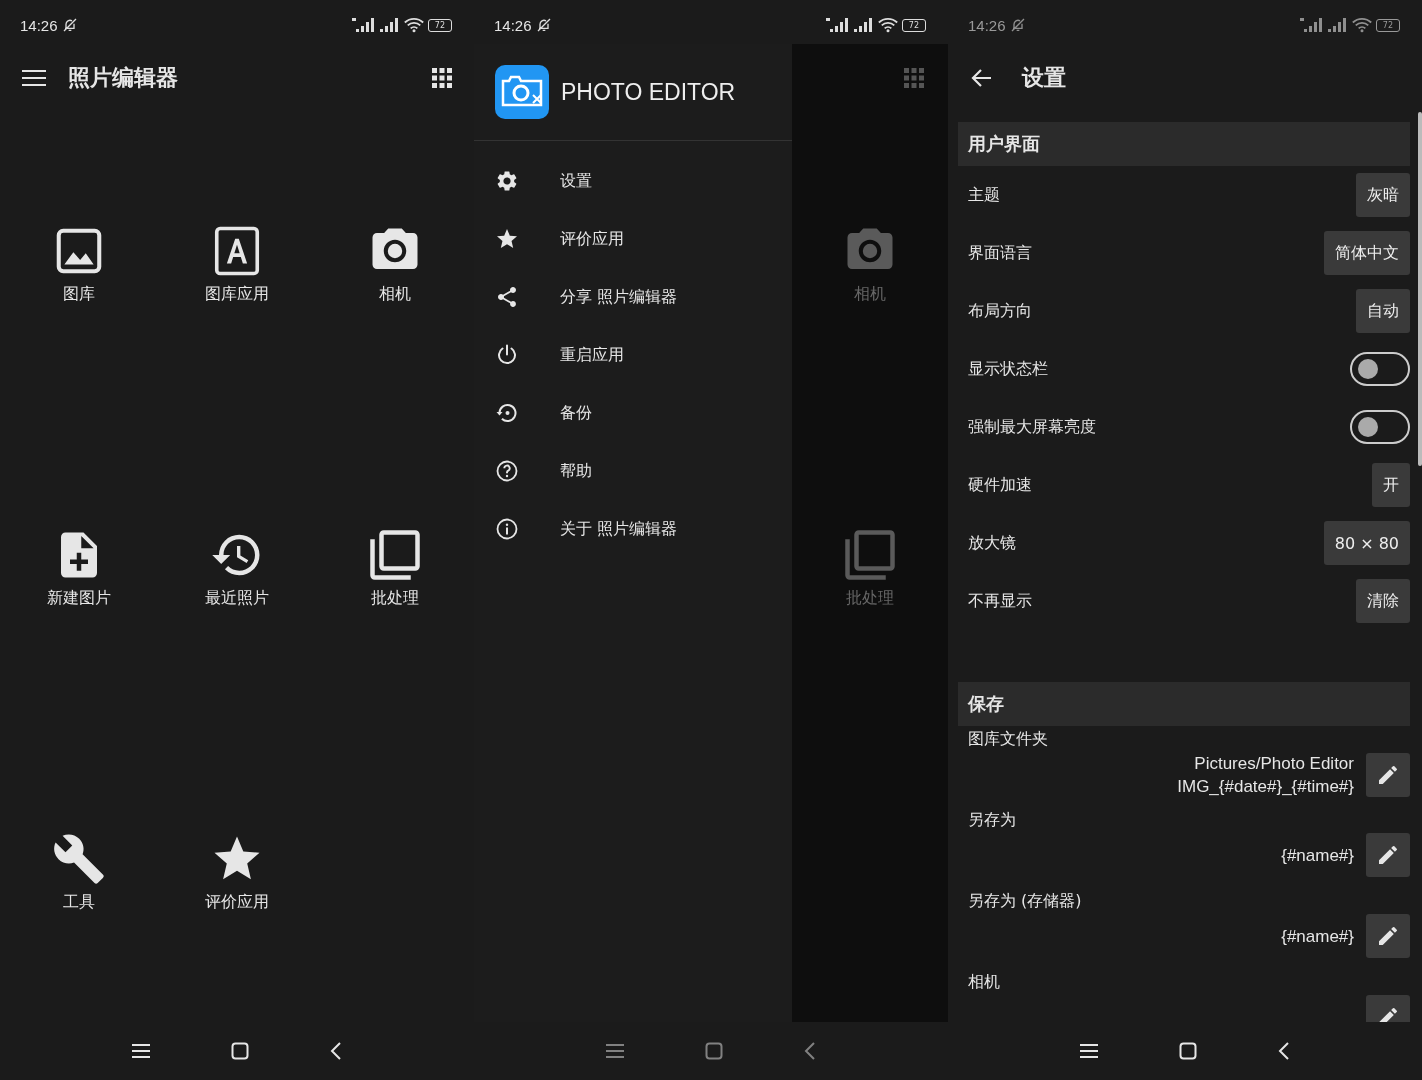 Image resolution: width=1422 pixels, height=1080 pixels. Describe the element at coordinates (79, 294) in the screenshot. I see `tile-label: 图库` at that location.